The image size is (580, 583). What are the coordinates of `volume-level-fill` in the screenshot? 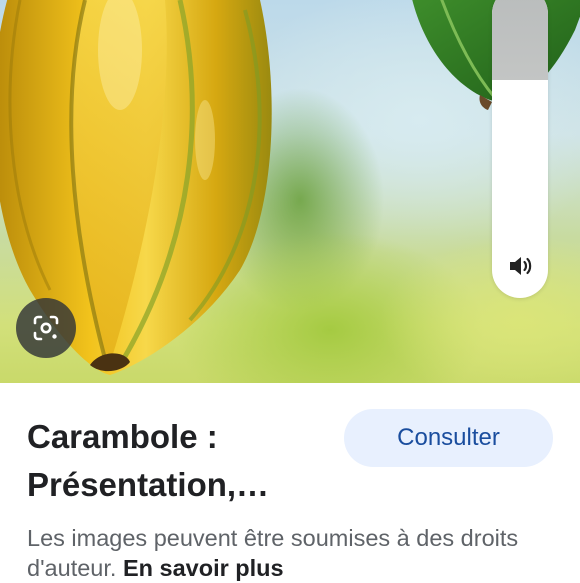 It's located at (520, 40).